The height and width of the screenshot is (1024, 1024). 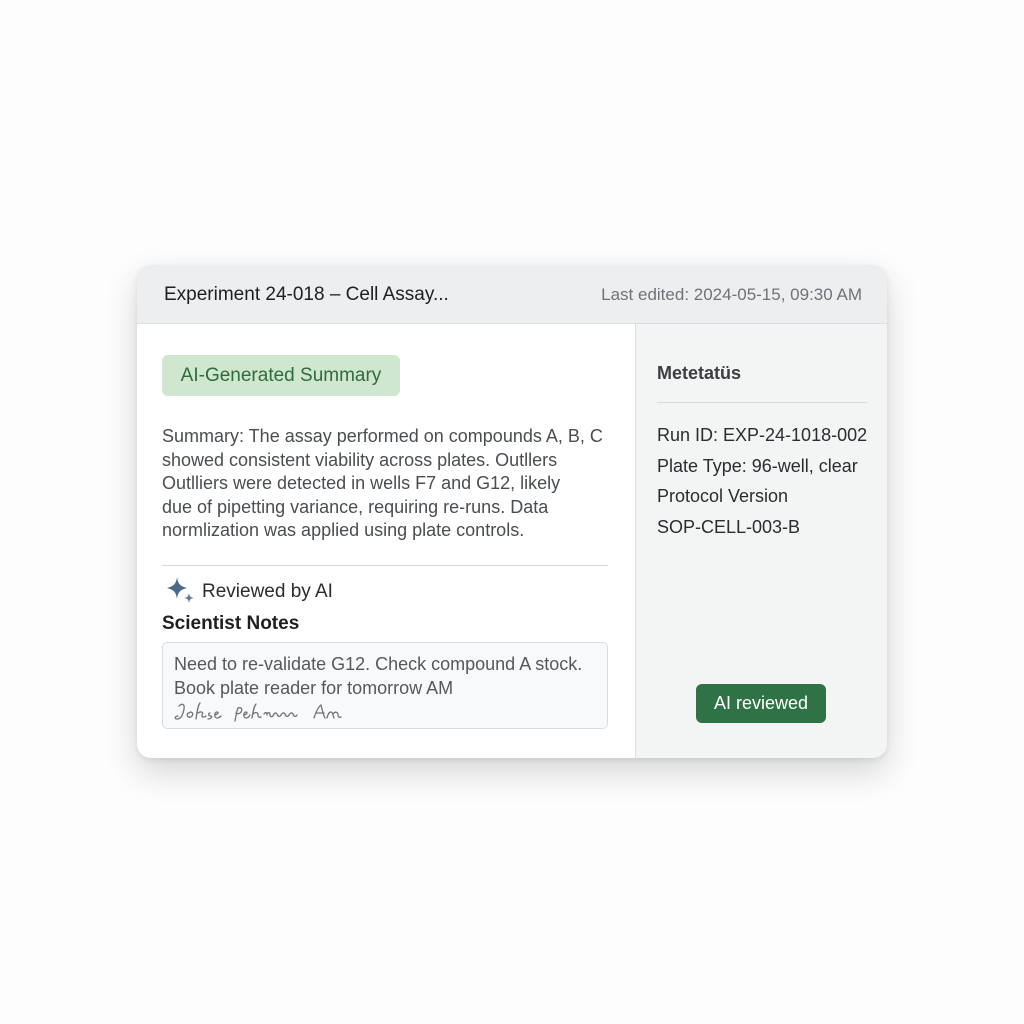 I want to click on reviewed-by-ai-label: Reviewed by AI, so click(x=267, y=591).